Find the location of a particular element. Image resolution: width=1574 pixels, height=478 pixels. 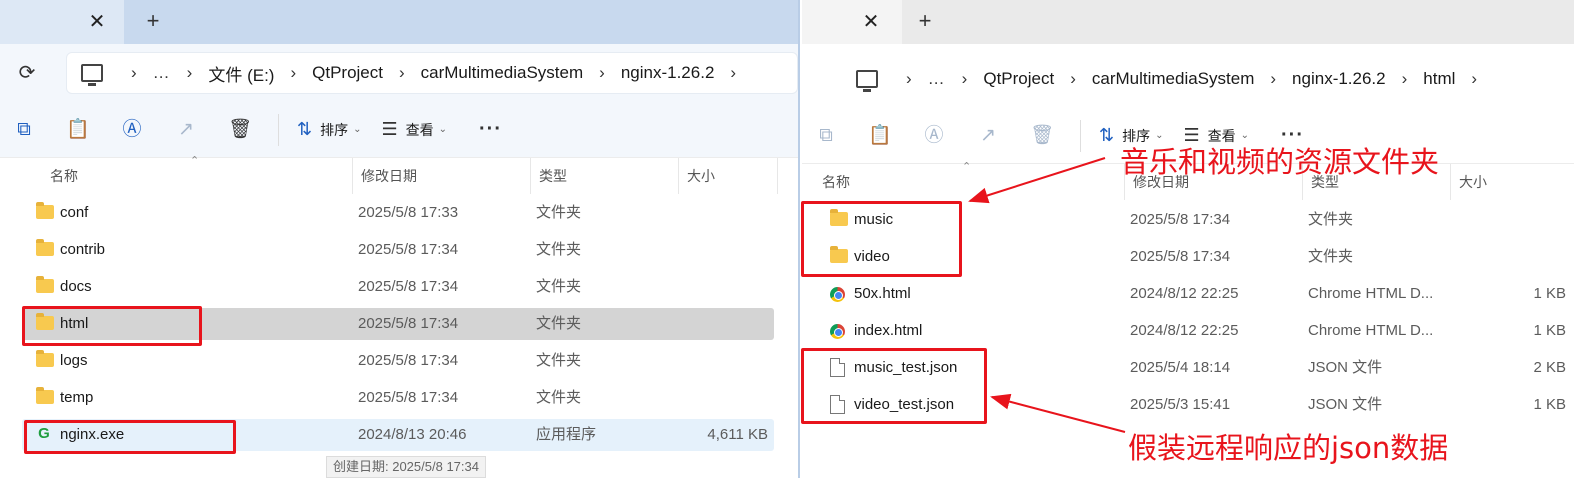

file-size: 1 KB is located at coordinates (1549, 404).